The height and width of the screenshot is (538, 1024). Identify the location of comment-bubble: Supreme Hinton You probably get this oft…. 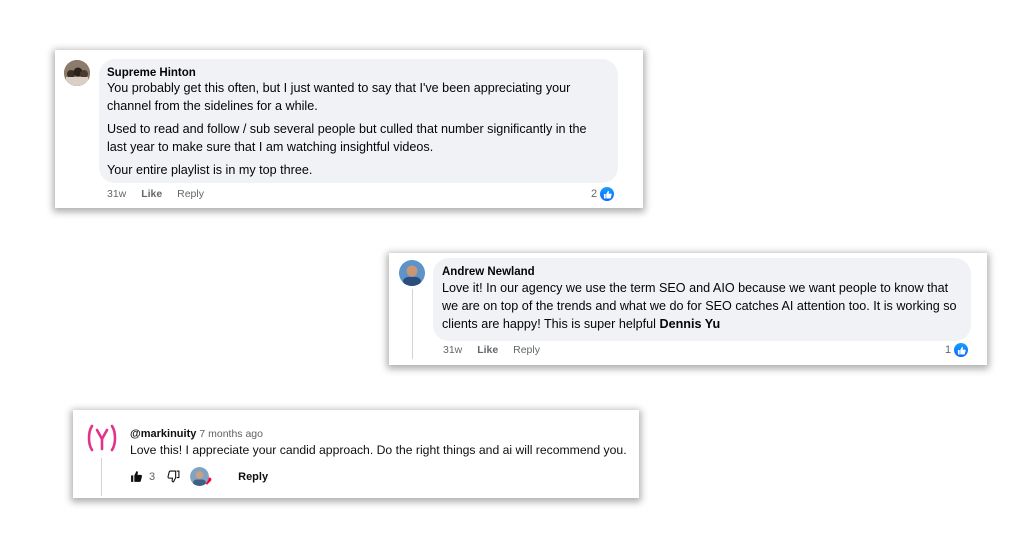
(358, 121).